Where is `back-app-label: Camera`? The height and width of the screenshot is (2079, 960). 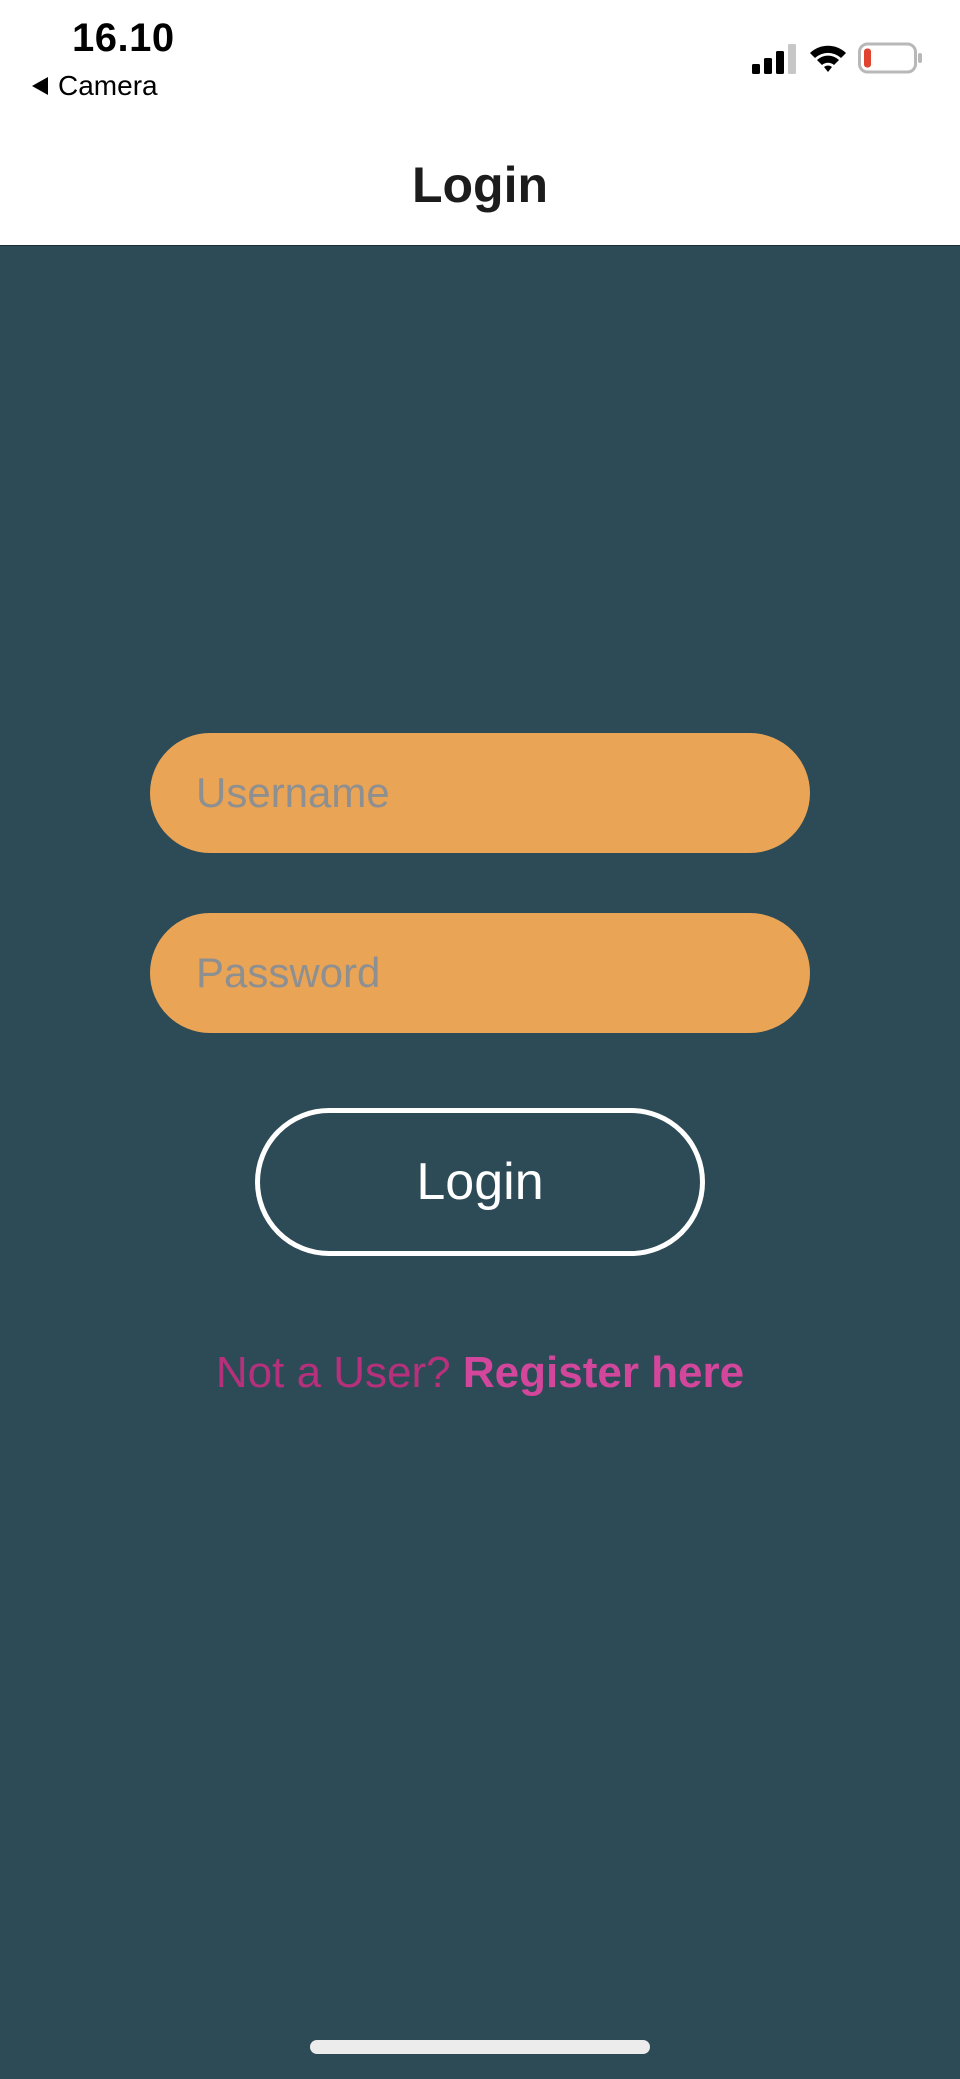 back-app-label: Camera is located at coordinates (108, 85).